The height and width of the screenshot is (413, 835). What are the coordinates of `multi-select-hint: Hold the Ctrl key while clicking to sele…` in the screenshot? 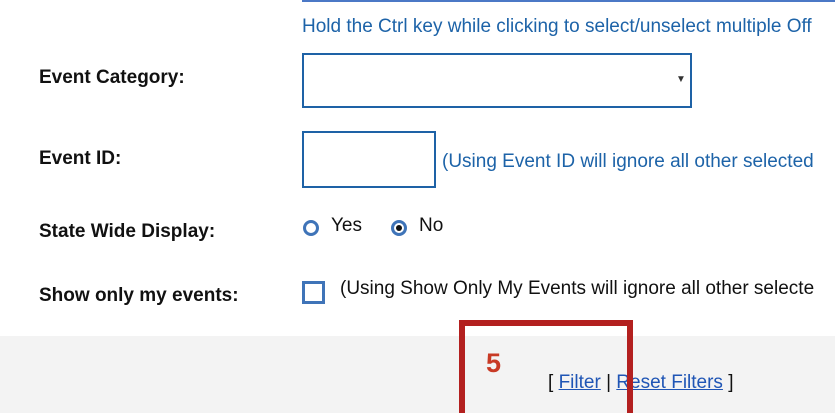 It's located at (557, 26).